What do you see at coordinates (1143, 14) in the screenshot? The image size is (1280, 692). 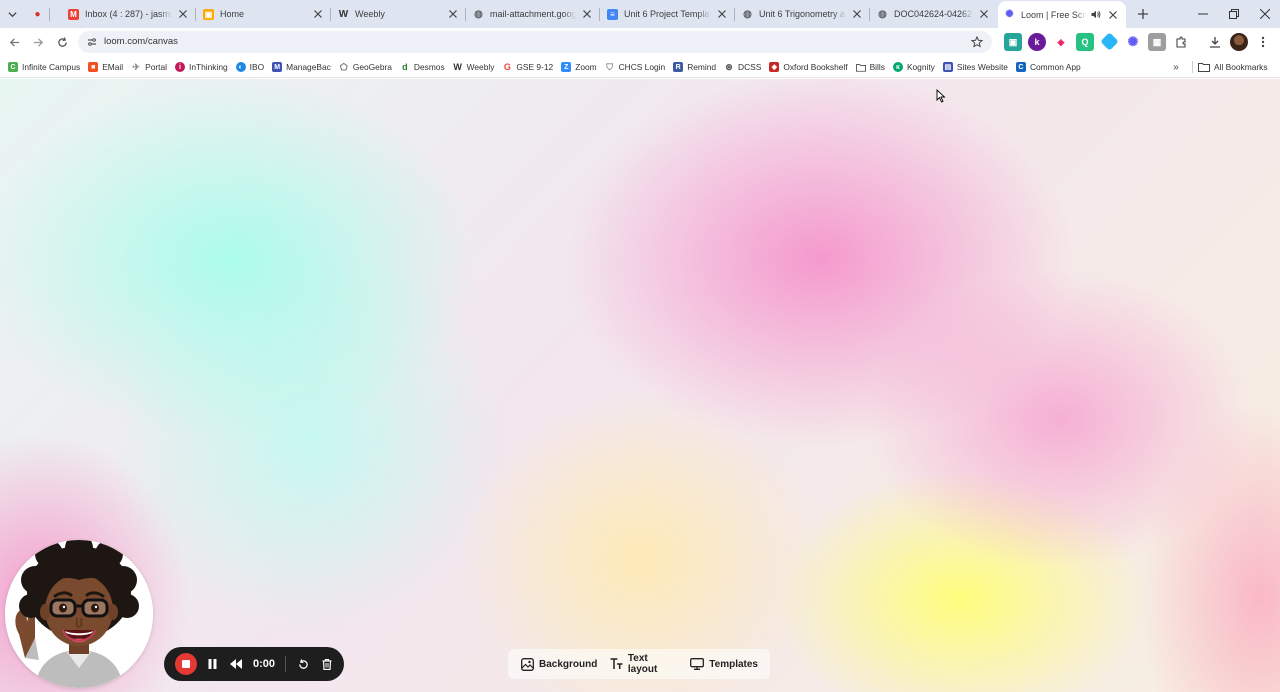 I see `new-tab-button` at bounding box center [1143, 14].